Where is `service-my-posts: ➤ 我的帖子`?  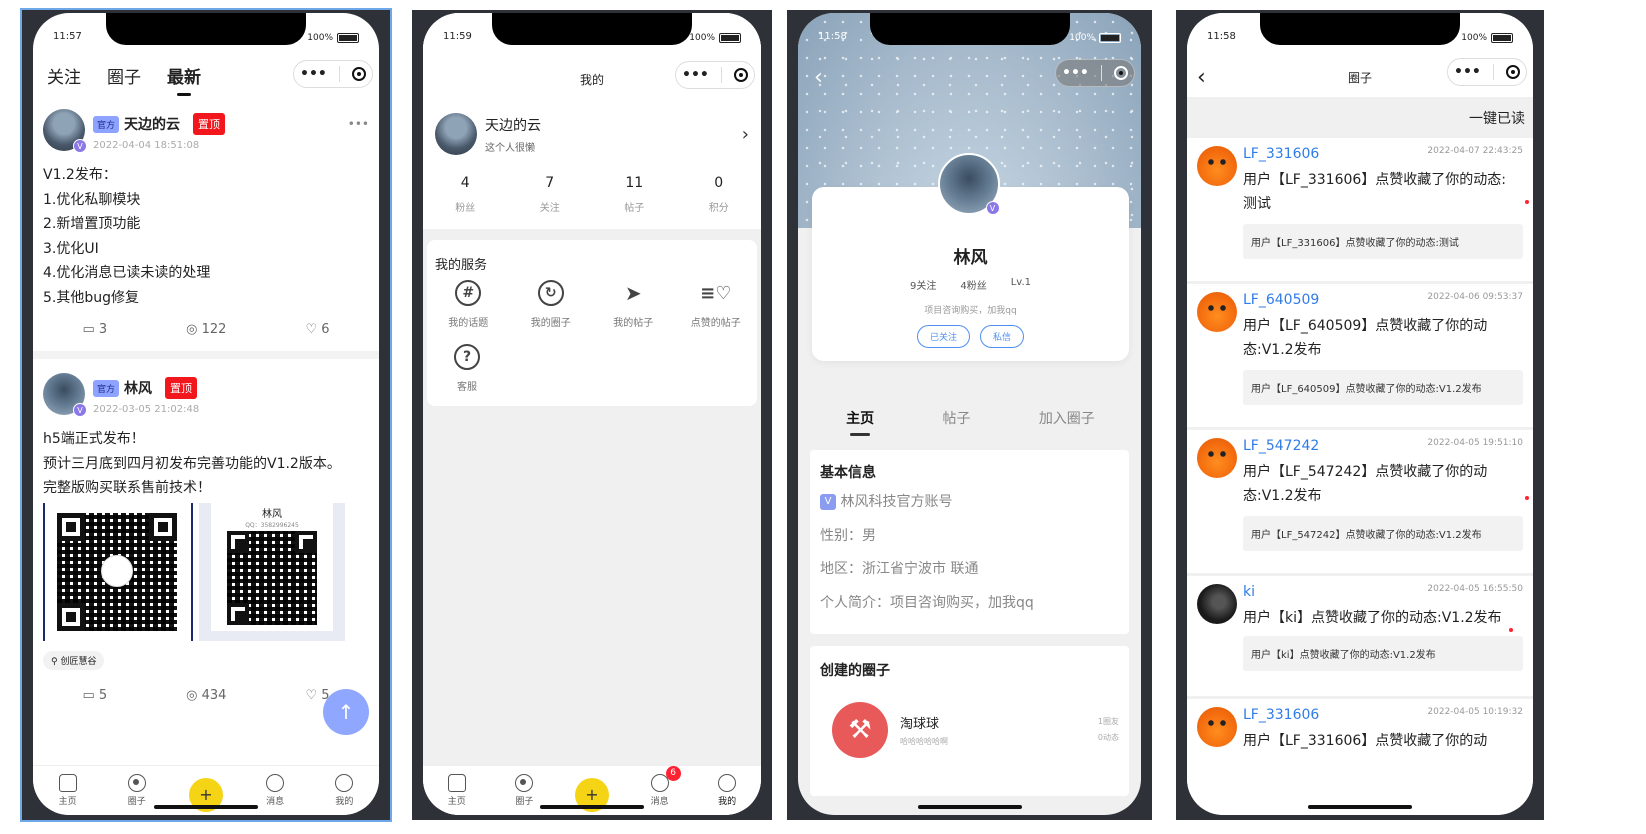
service-my-posts: ➤ 我的帖子 is located at coordinates (633, 304).